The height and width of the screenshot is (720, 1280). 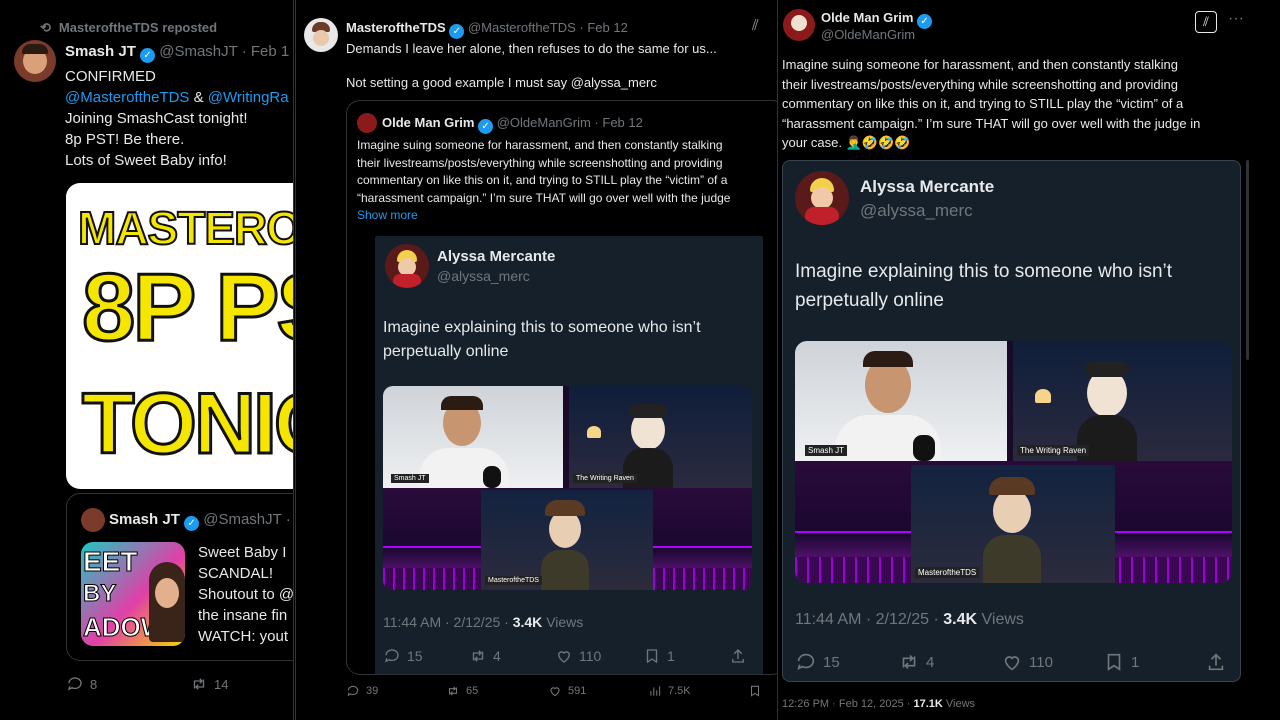 I want to click on repost-button: 65, so click(x=462, y=691).